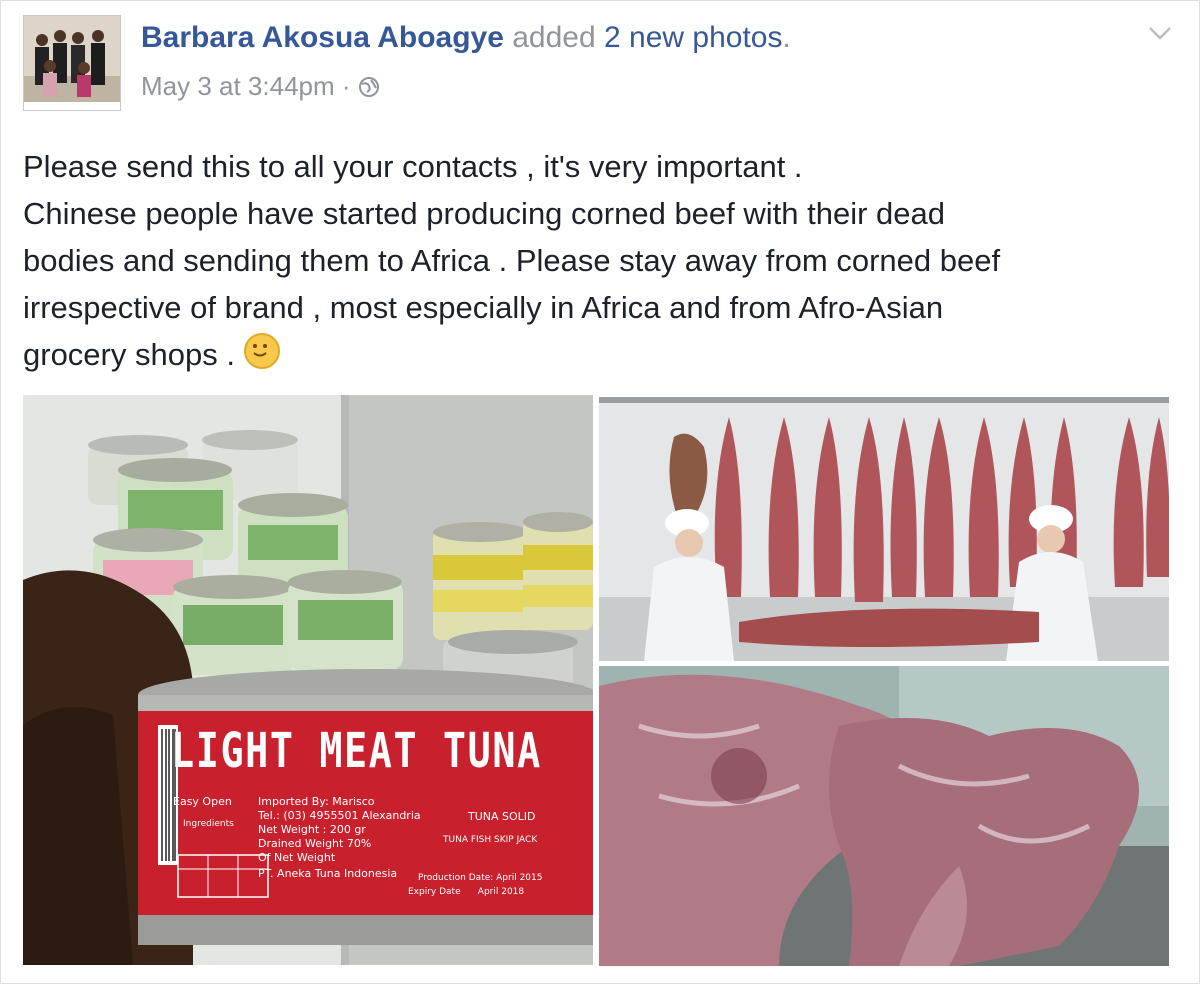 This screenshot has width=1200, height=984. I want to click on chevron-down-icon, so click(1160, 33).